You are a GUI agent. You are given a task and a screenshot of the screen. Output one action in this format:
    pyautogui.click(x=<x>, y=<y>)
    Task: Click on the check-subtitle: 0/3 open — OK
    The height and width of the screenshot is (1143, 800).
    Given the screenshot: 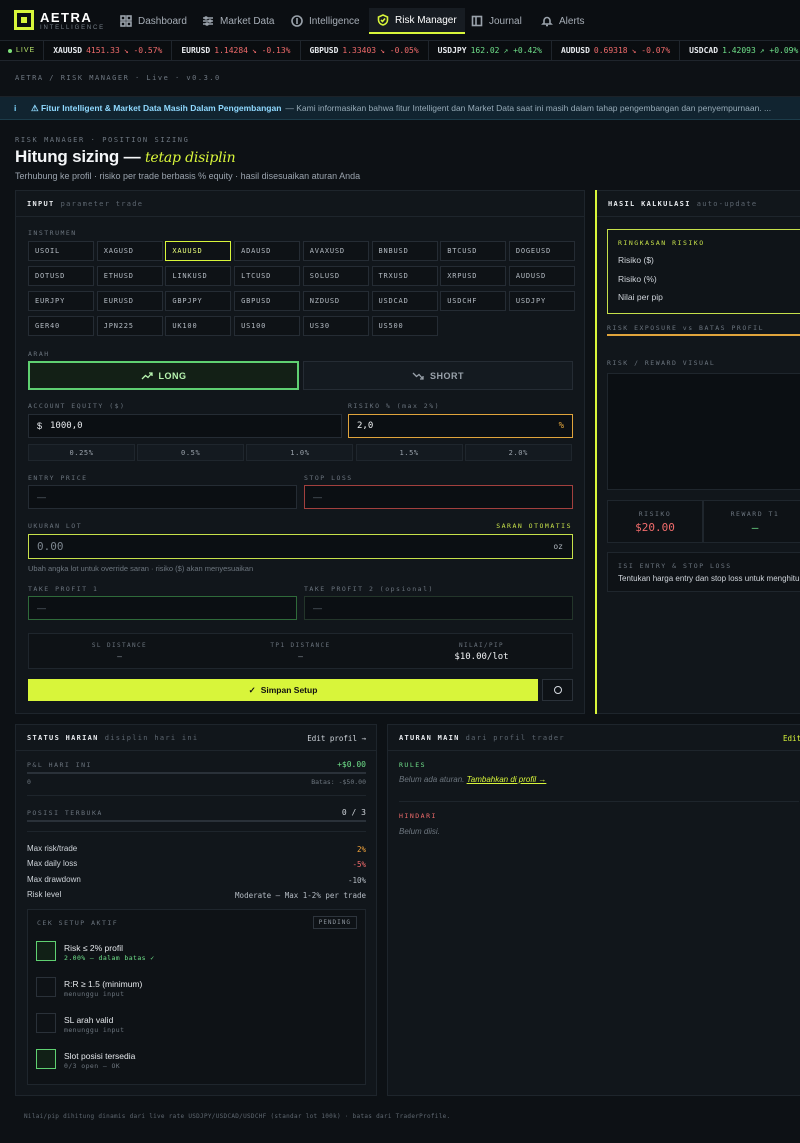 What is the action you would take?
    pyautogui.click(x=92, y=1066)
    